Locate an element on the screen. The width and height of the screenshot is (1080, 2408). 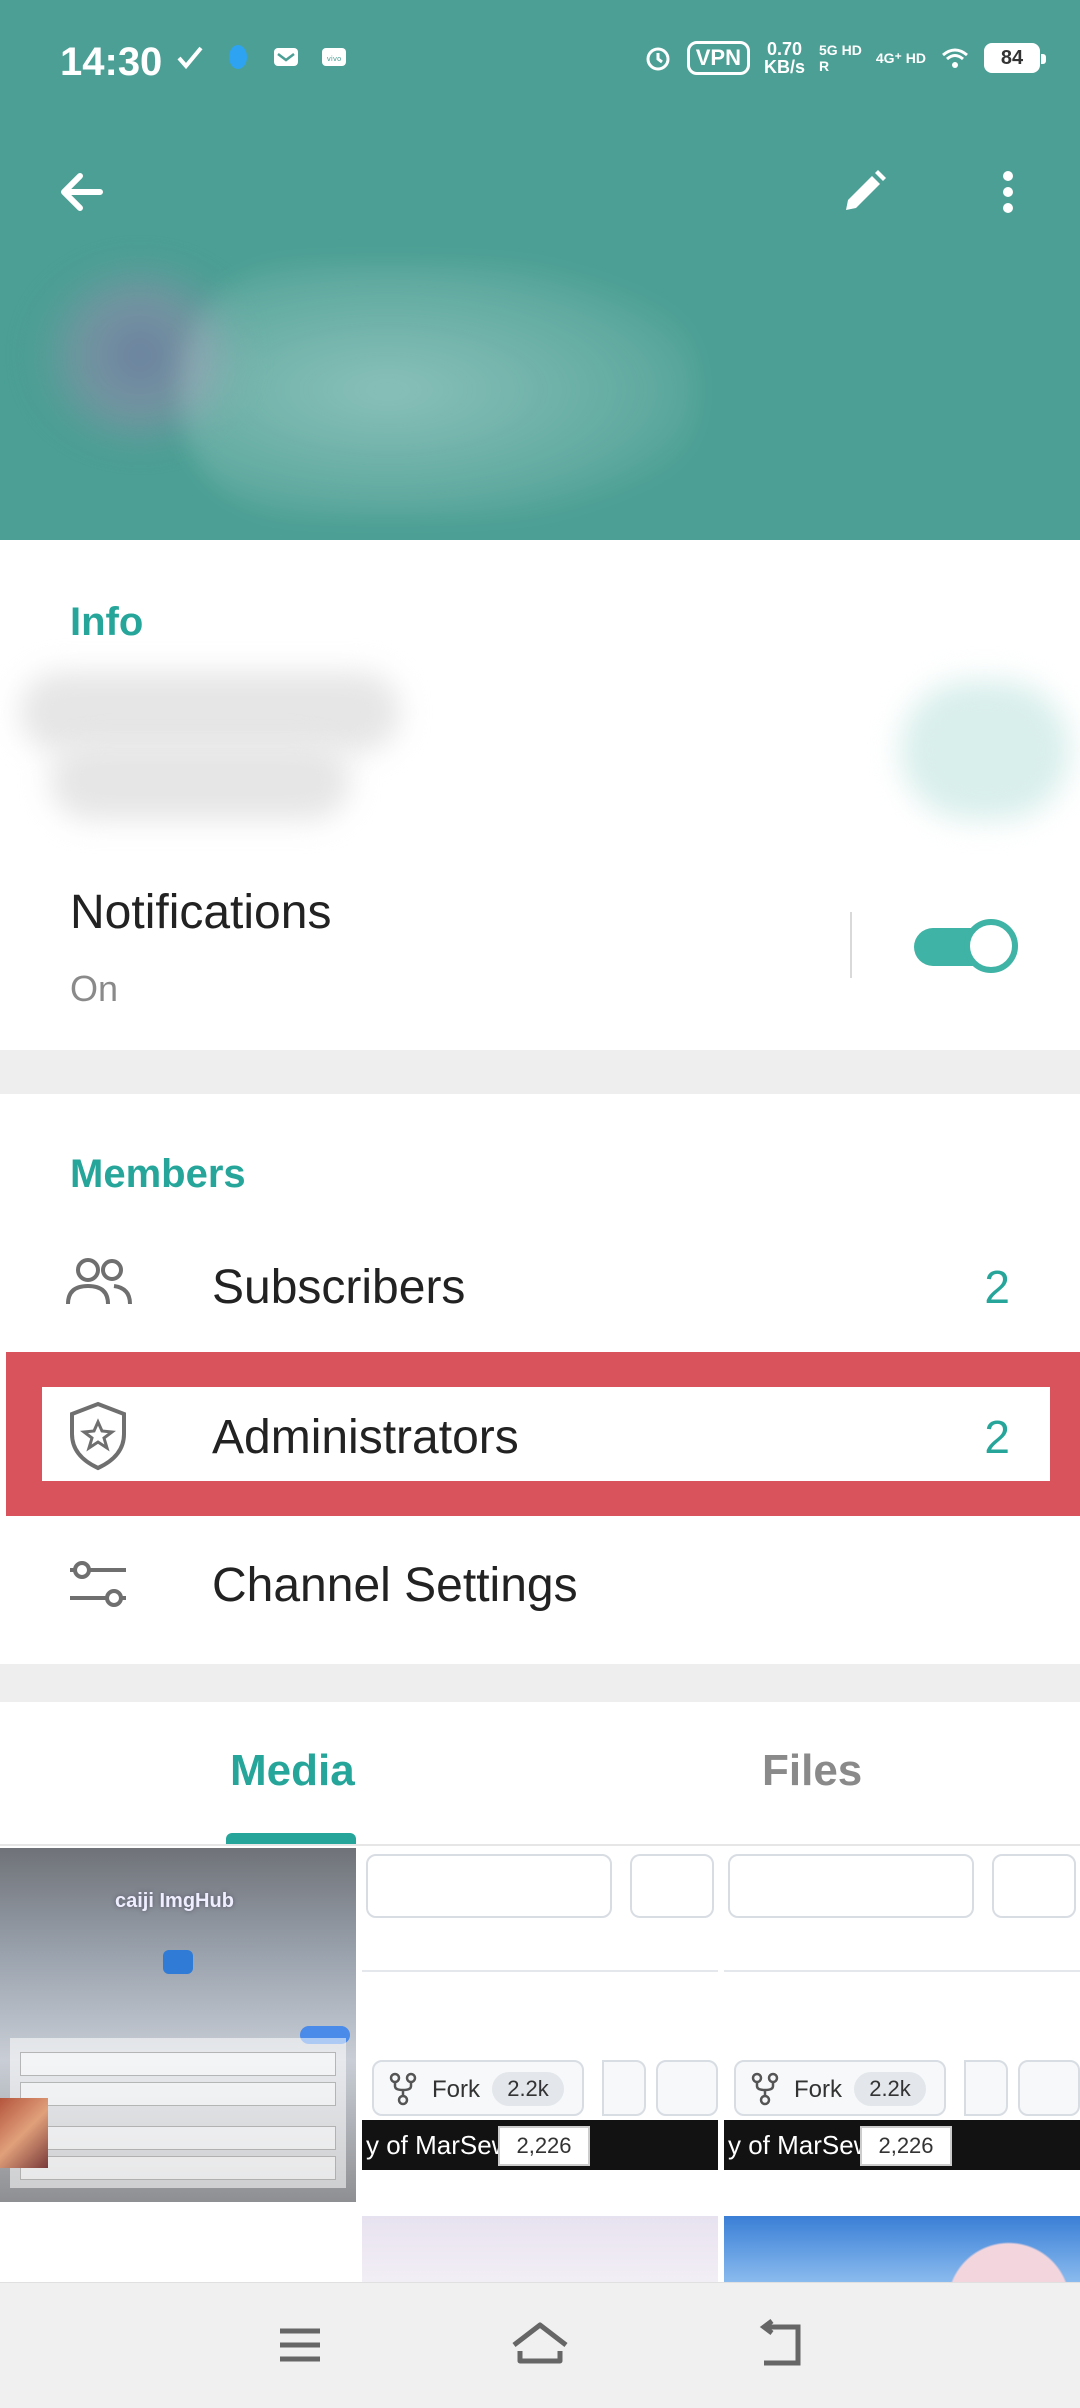
notifications-status: On is located at coordinates (94, 988).